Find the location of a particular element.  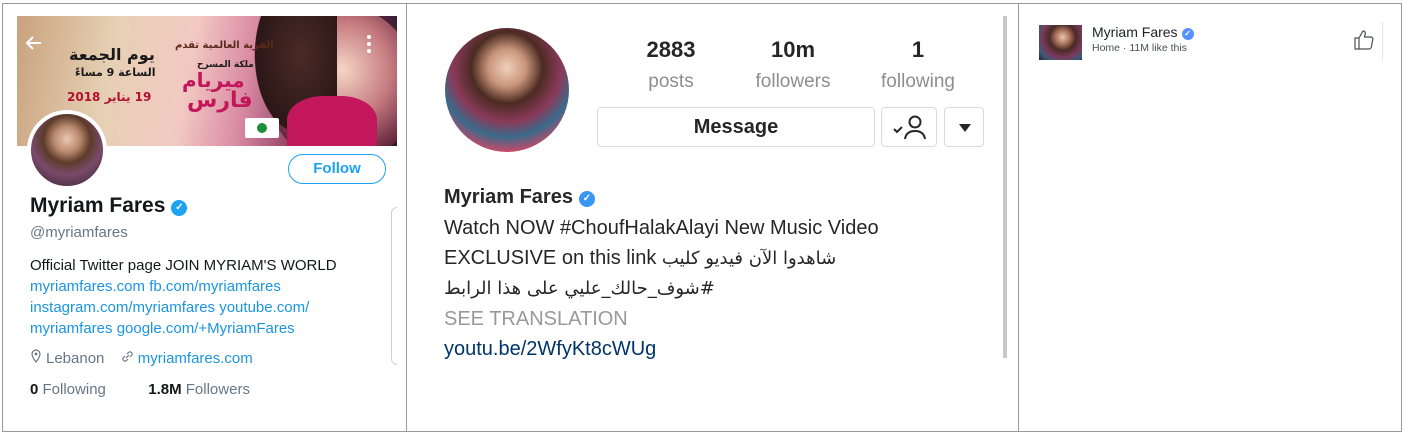

banner-text: فارس is located at coordinates (220, 100).